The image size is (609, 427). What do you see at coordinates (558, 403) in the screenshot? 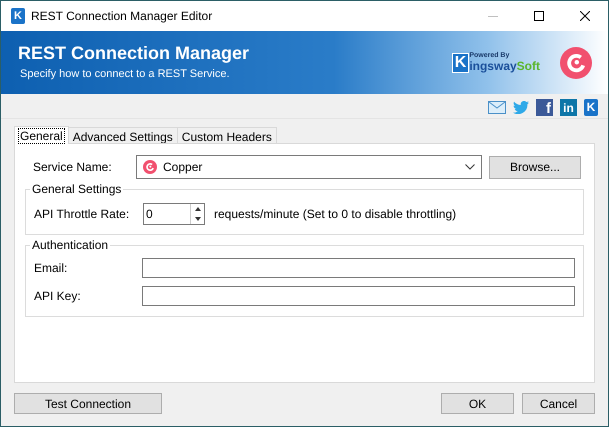
I see `cancel-button: Cancel` at bounding box center [558, 403].